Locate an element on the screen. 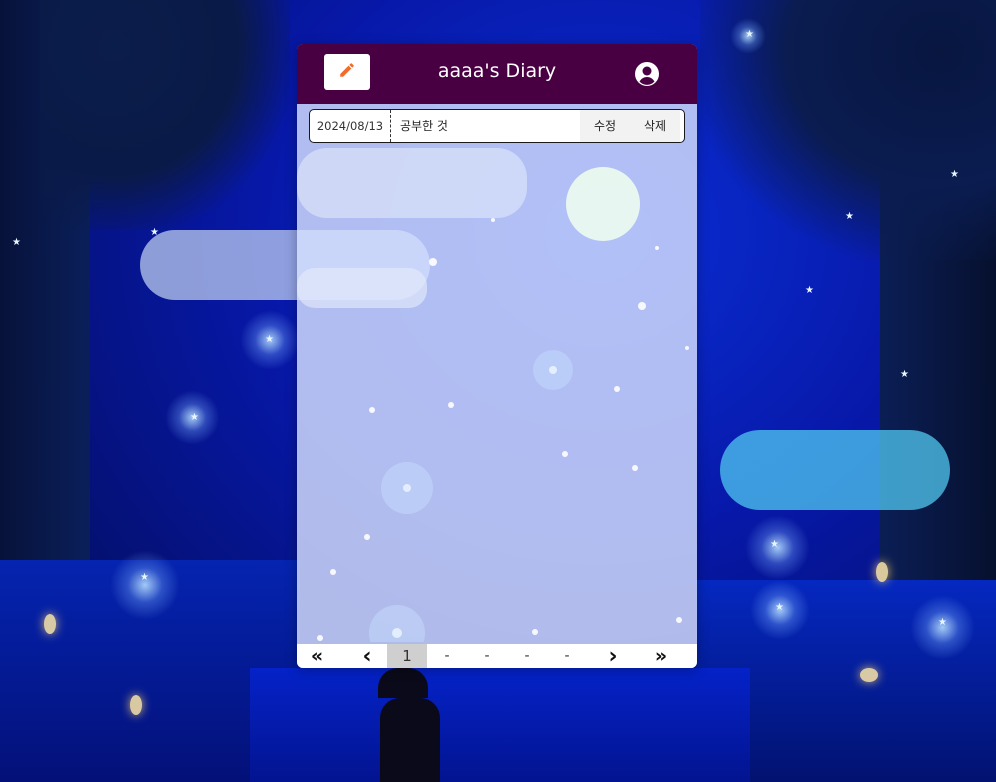 Image resolution: width=996 pixels, height=782 pixels. first-page-button: « is located at coordinates (317, 656).